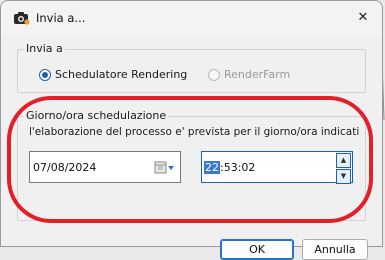 The width and height of the screenshot is (385, 260). What do you see at coordinates (64, 167) in the screenshot?
I see `date-value: 07/08/2024` at bounding box center [64, 167].